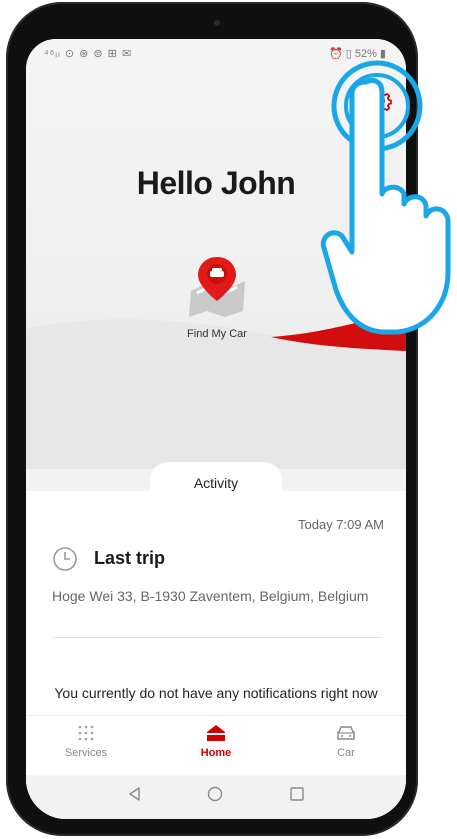  I want to click on tab-services: Services, so click(86, 741).